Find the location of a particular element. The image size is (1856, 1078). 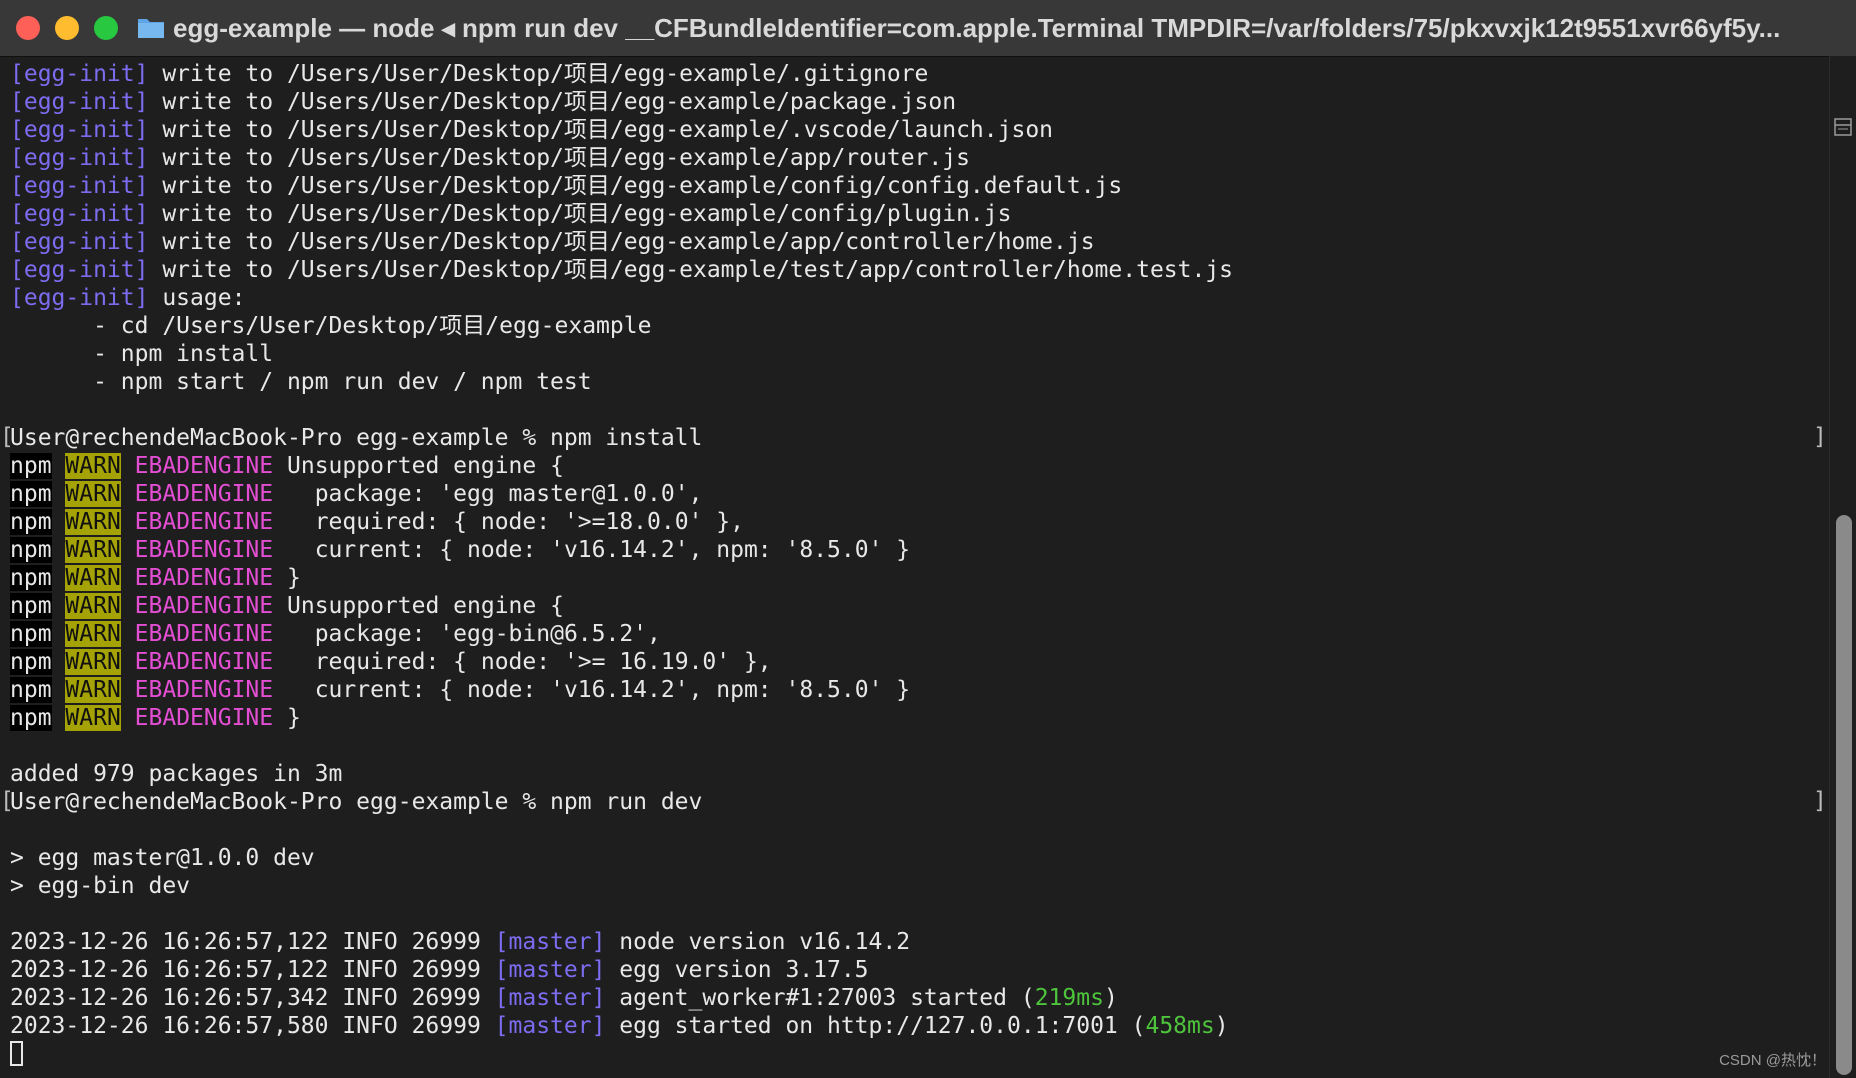

folder-icon is located at coordinates (151, 28).